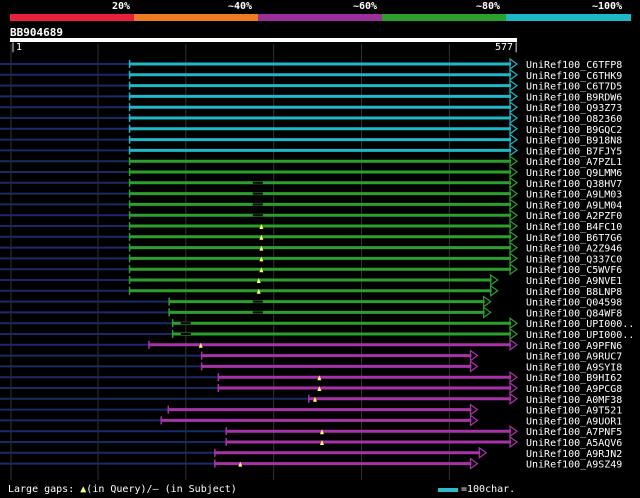  I want to click on hit-name: UniRef100_A9UOR1, so click(574, 421).